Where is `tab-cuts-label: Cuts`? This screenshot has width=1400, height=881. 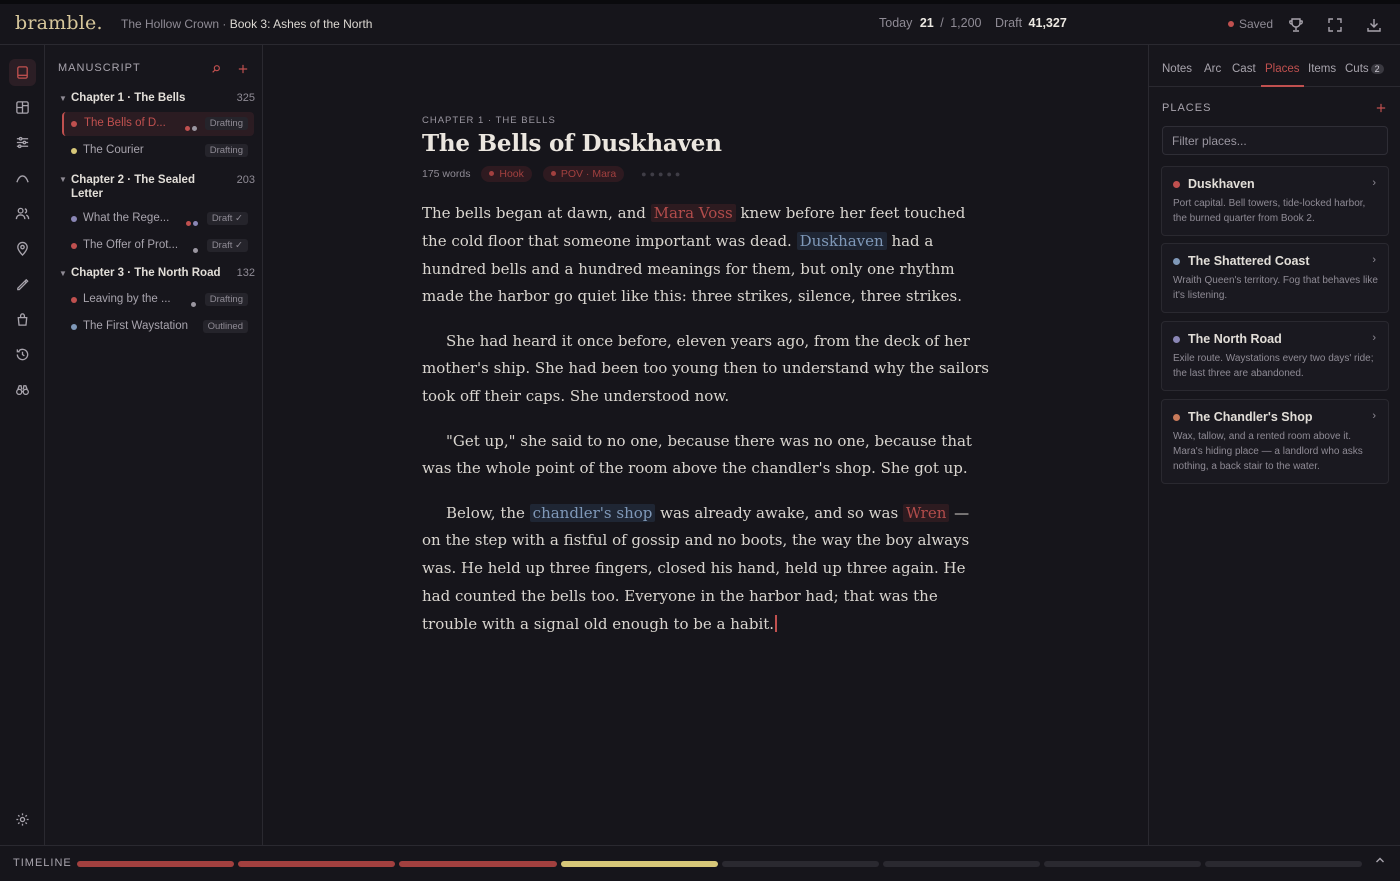 tab-cuts-label: Cuts is located at coordinates (1357, 69).